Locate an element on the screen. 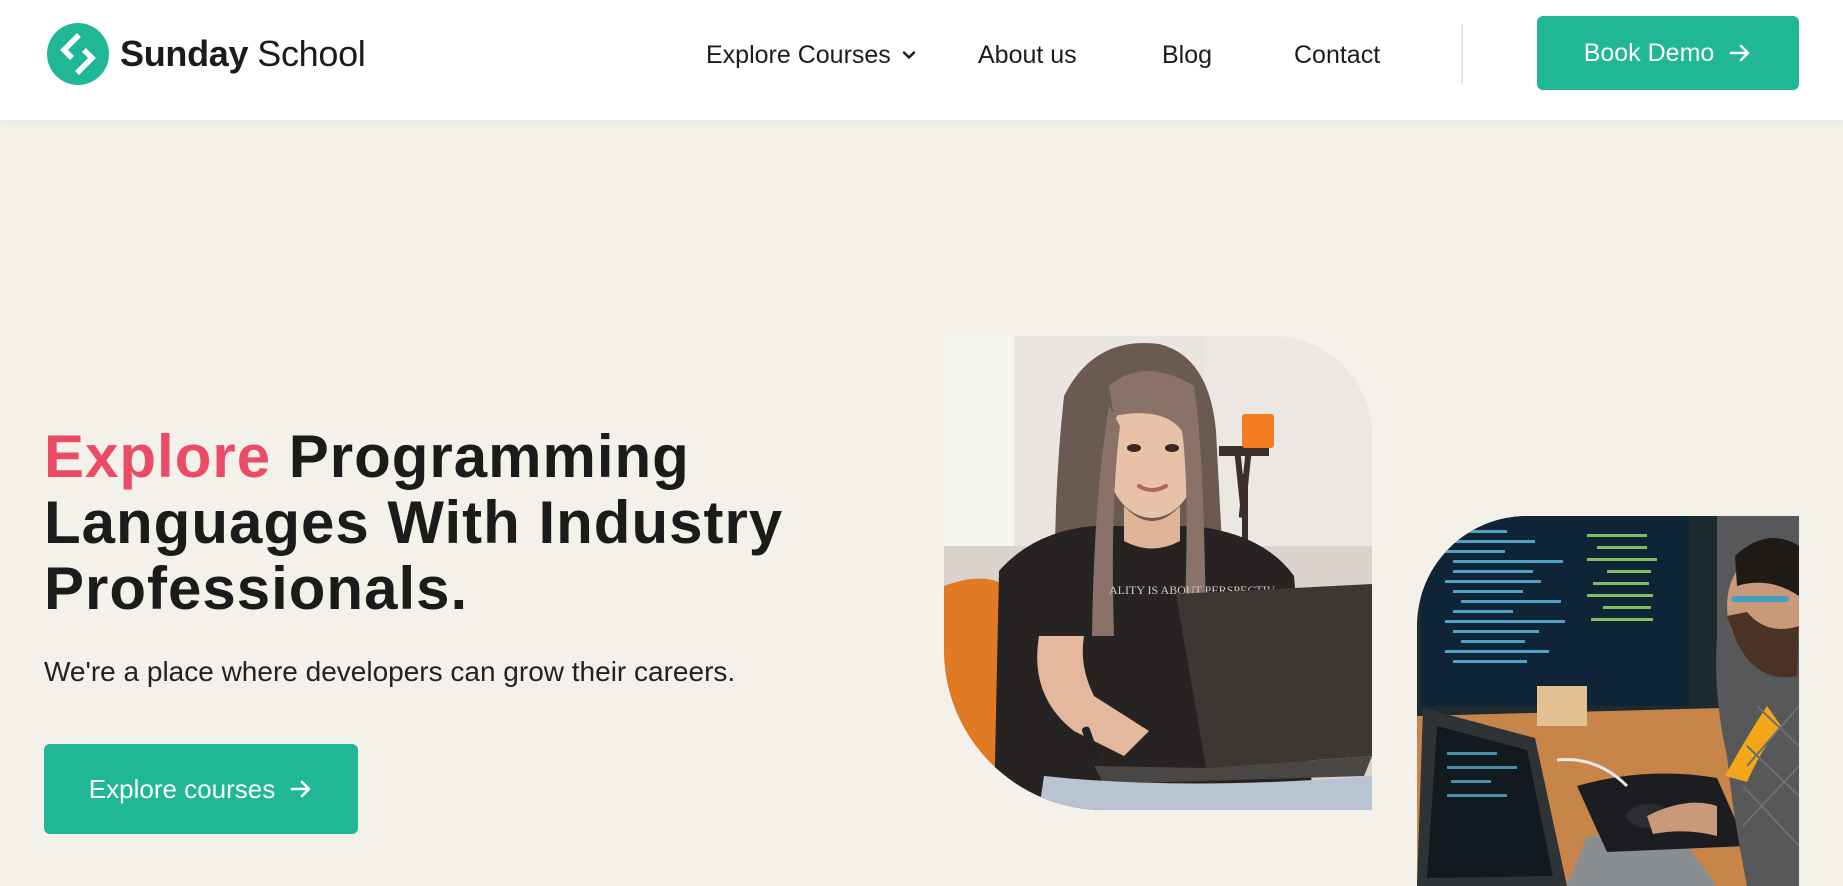 The width and height of the screenshot is (1843, 886). nav-blog-label: Blog is located at coordinates (1187, 54).